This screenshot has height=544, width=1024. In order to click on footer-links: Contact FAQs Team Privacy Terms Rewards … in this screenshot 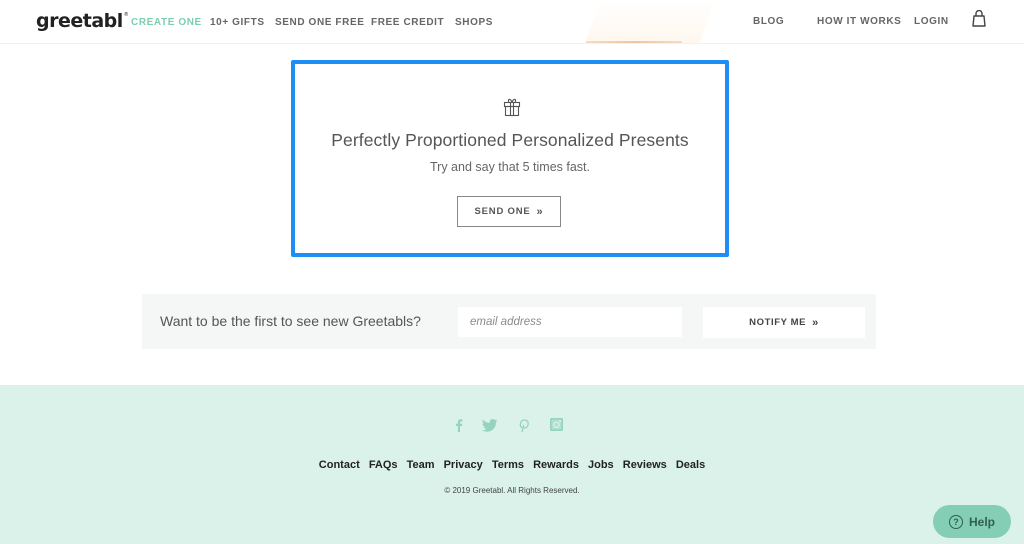, I will do `click(512, 465)`.